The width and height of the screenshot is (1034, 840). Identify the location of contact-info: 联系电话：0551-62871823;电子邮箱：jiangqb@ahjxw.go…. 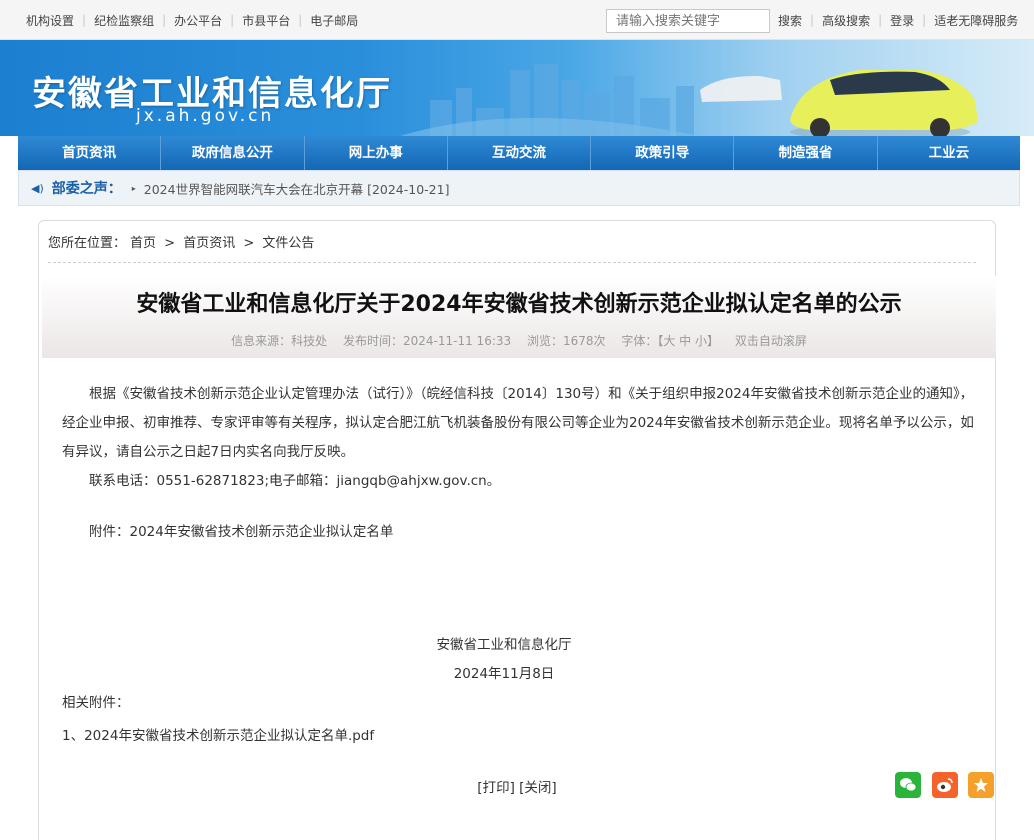
(295, 481).